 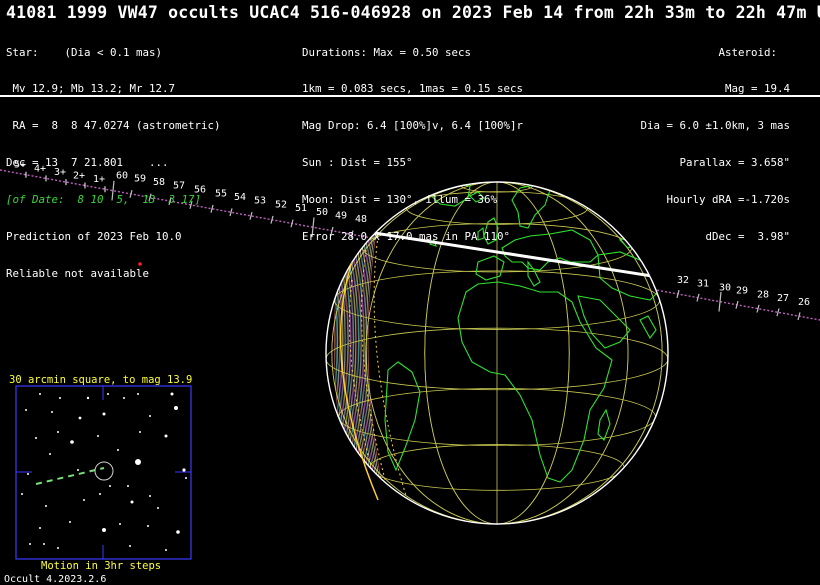 I want to click on path-label-minute: 54, so click(x=240, y=197).